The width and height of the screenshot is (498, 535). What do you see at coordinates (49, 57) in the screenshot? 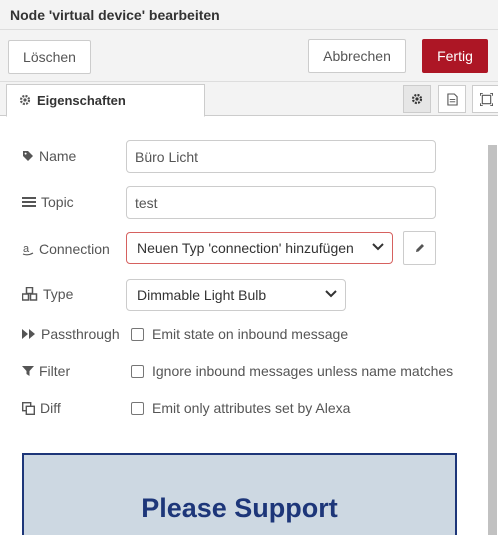
I see `delete-button: Löschen` at bounding box center [49, 57].